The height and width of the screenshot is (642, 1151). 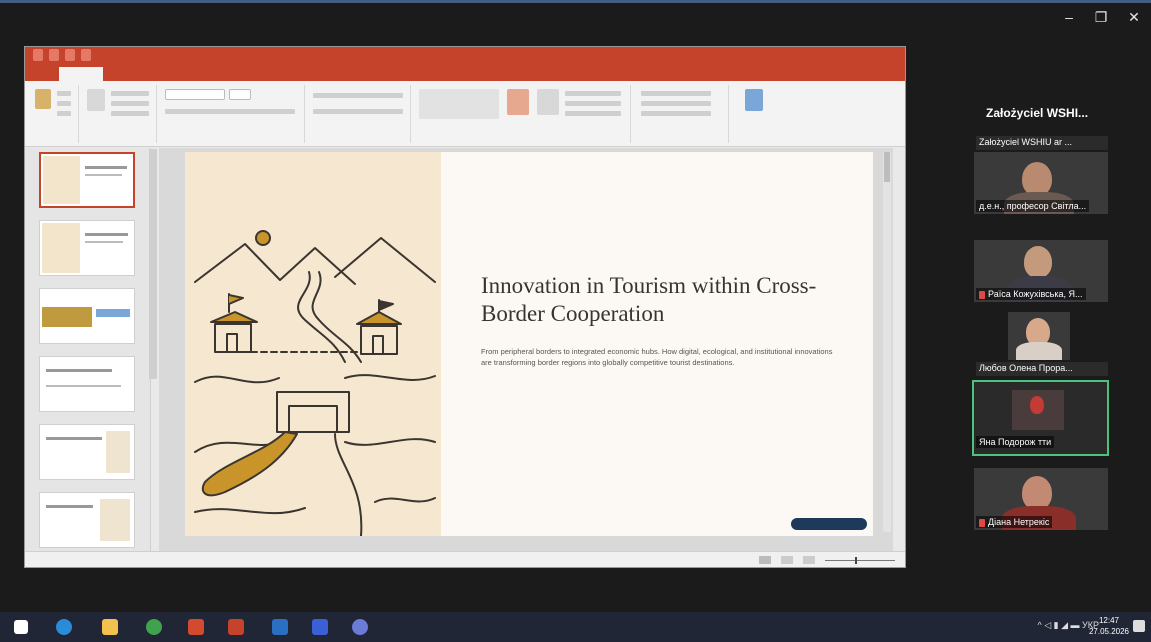 What do you see at coordinates (360, 627) in the screenshot?
I see `chrome-icon` at bounding box center [360, 627].